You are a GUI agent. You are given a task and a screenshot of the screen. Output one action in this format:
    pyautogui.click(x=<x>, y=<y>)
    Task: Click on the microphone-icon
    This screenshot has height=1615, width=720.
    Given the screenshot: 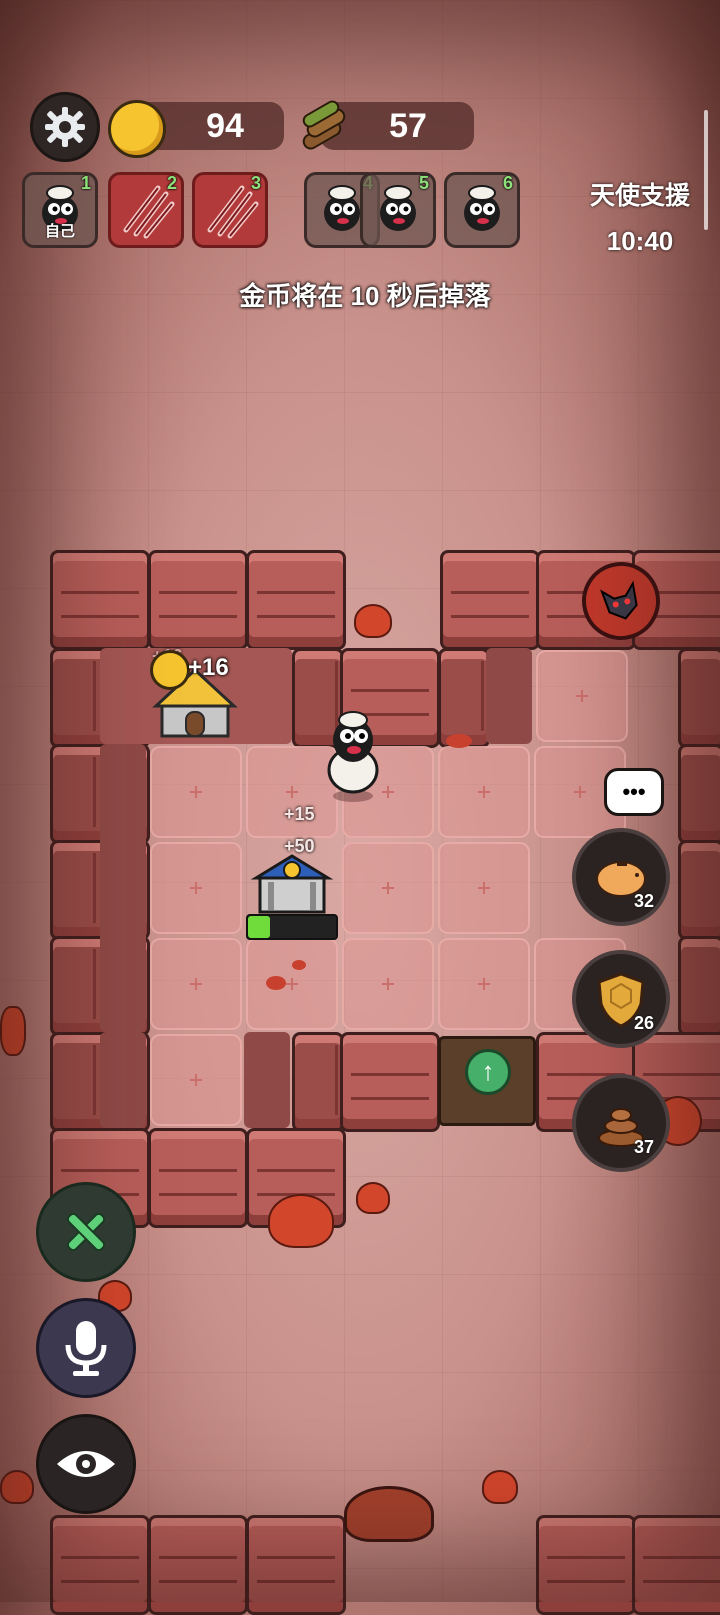 What is the action you would take?
    pyautogui.click(x=86, y=1348)
    